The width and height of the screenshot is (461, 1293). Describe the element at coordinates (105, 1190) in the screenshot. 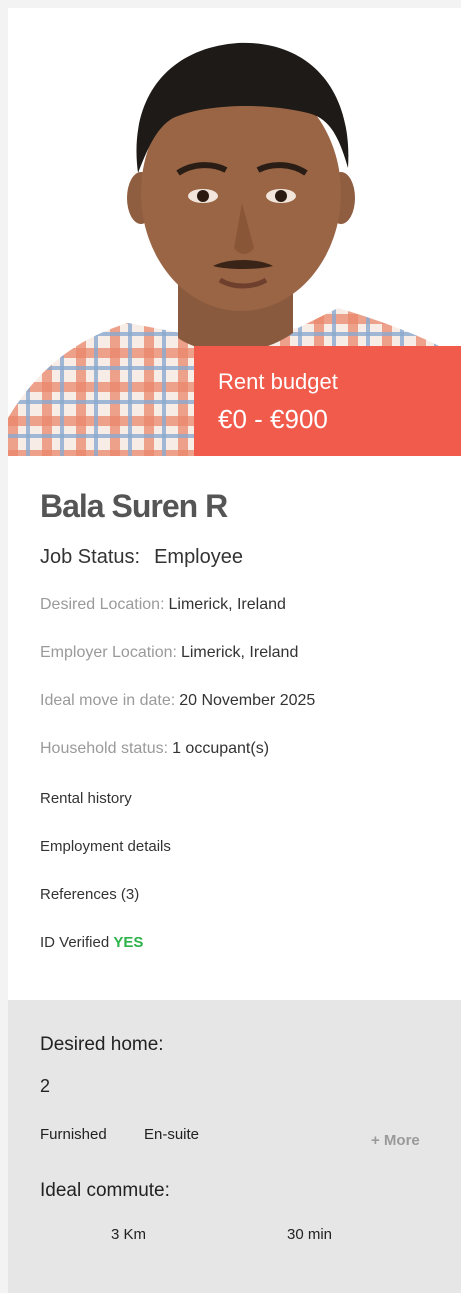

I see `ideal-commute-title: Ideal commute:` at that location.